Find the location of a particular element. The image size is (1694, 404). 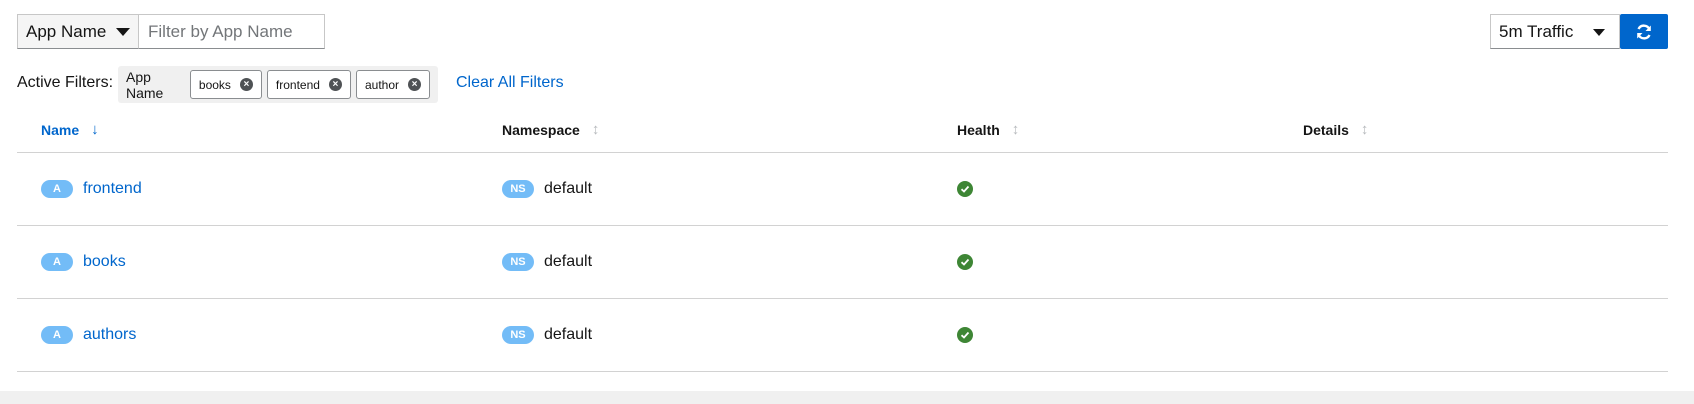

active-filters-label: Active Filters: is located at coordinates (65, 82).